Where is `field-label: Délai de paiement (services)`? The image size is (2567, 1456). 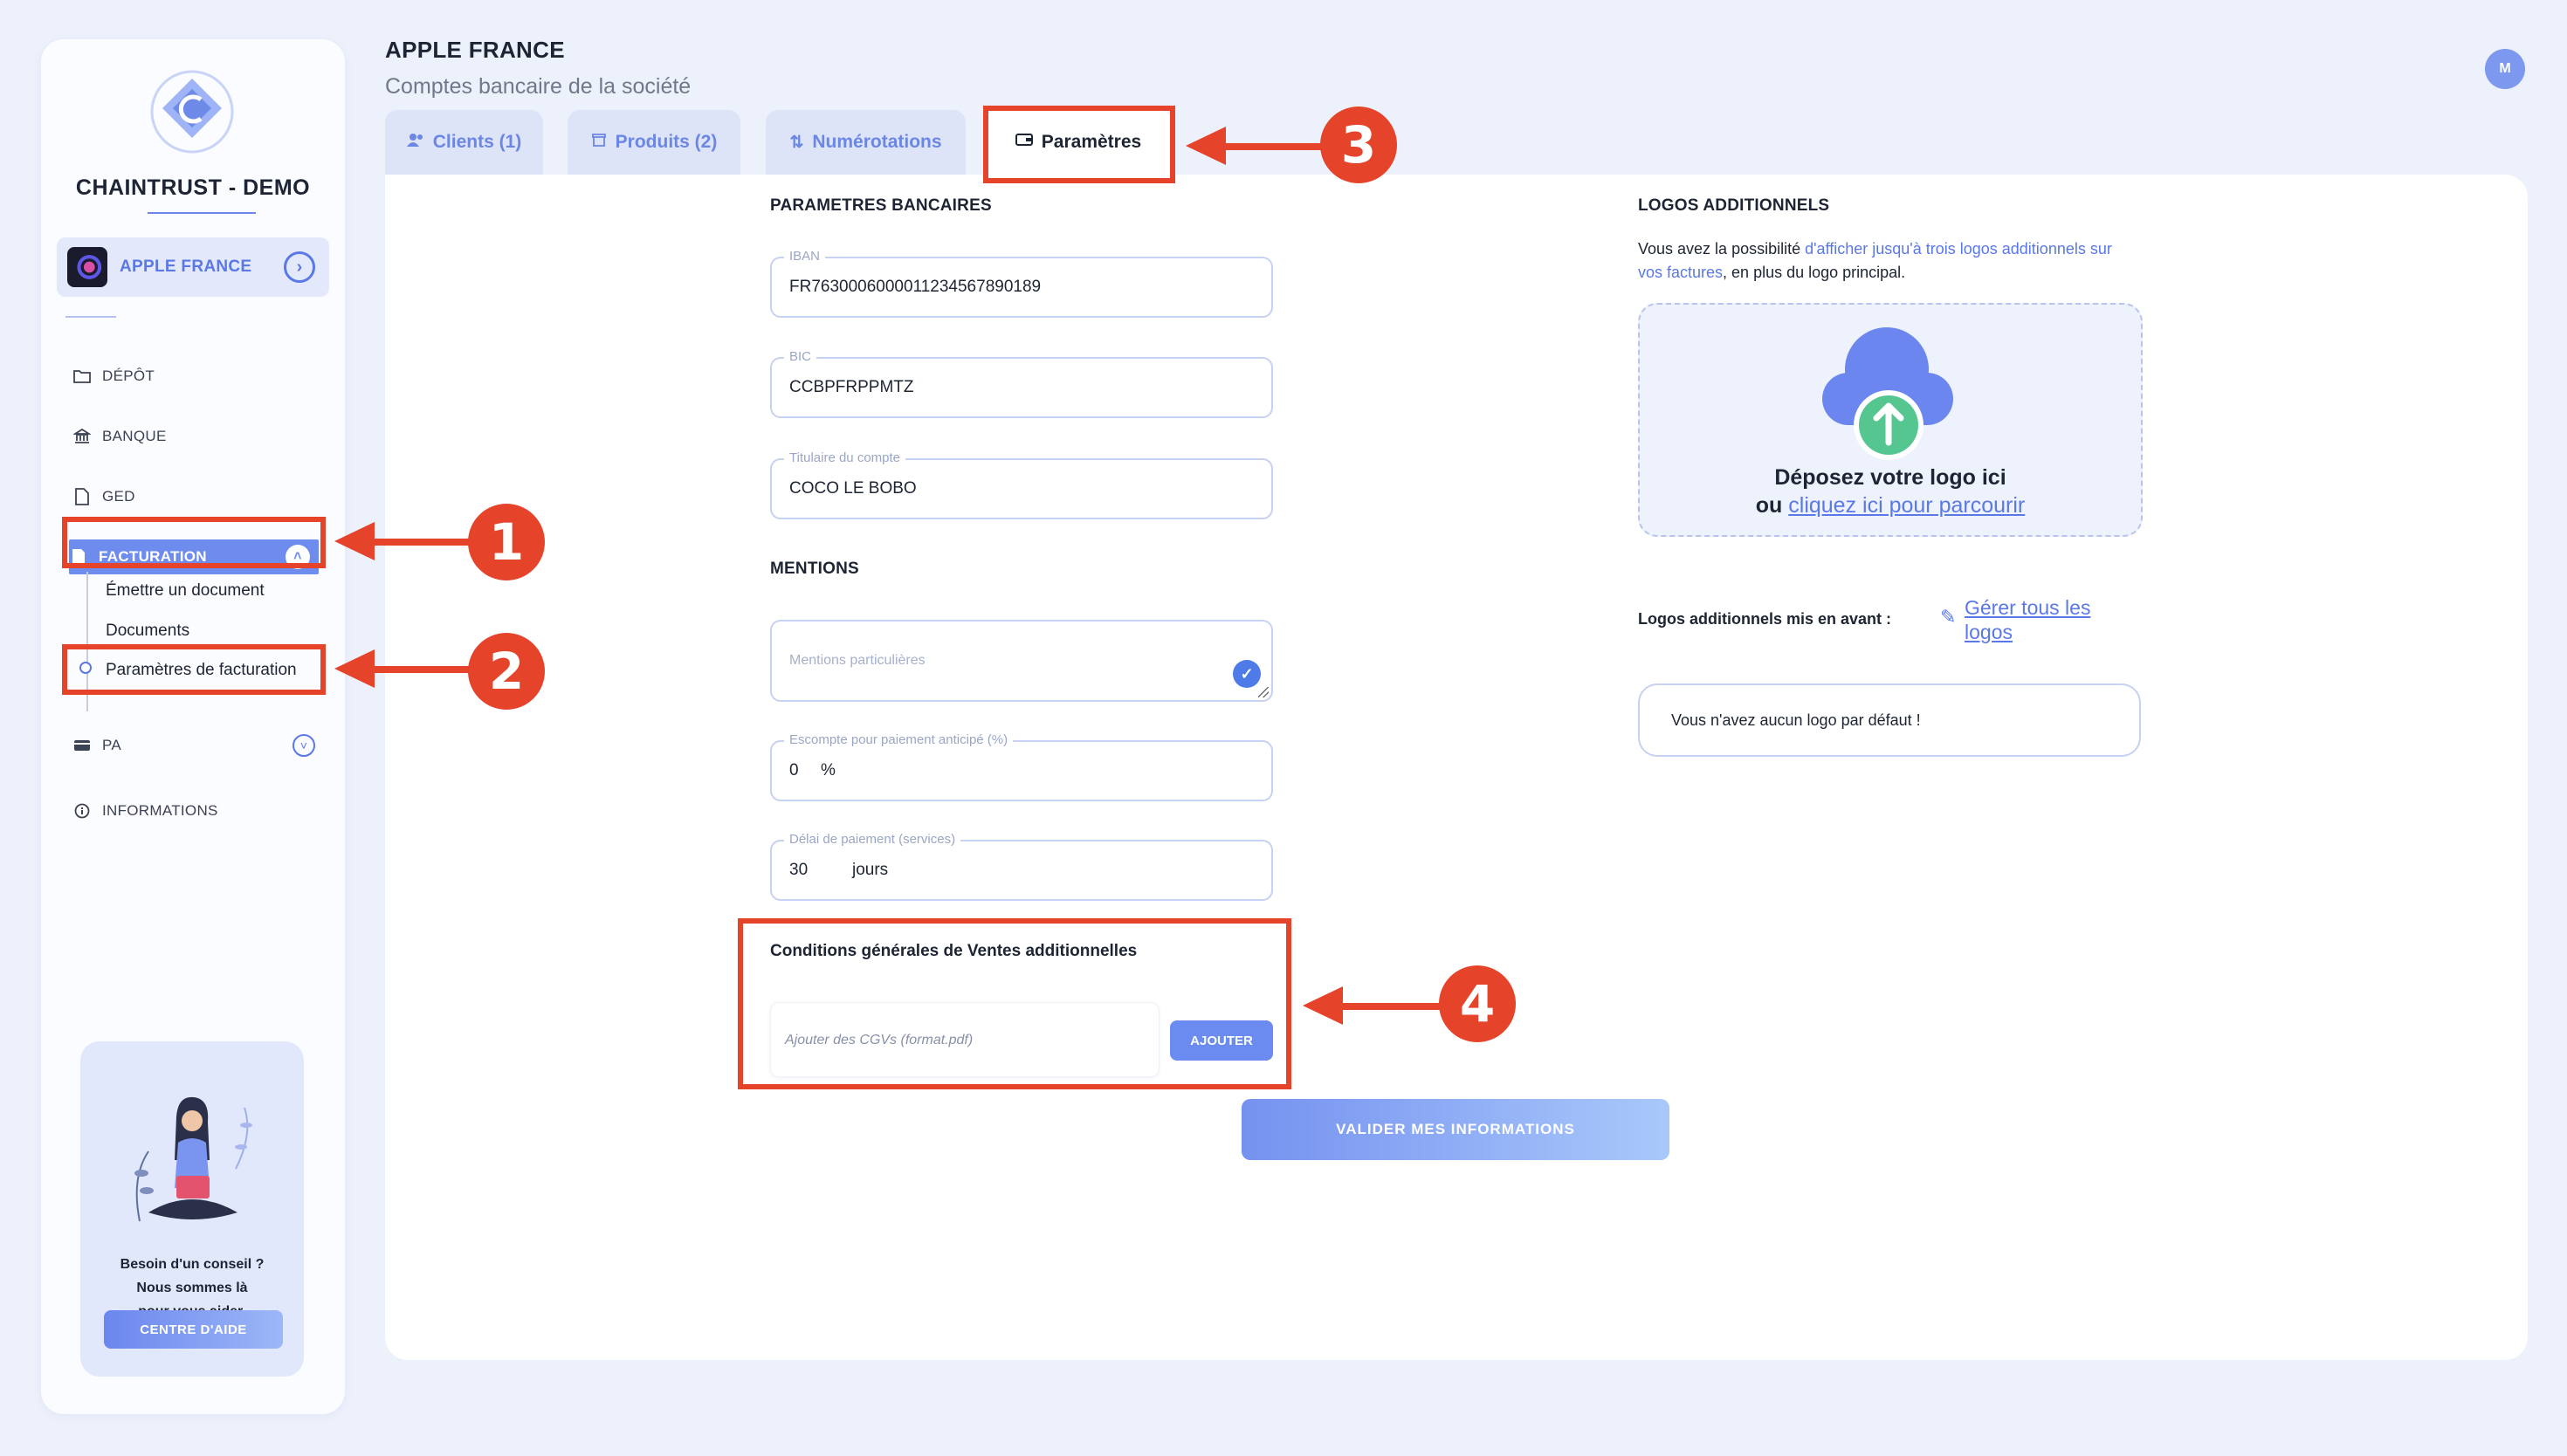 field-label: Délai de paiement (services) is located at coordinates (872, 839).